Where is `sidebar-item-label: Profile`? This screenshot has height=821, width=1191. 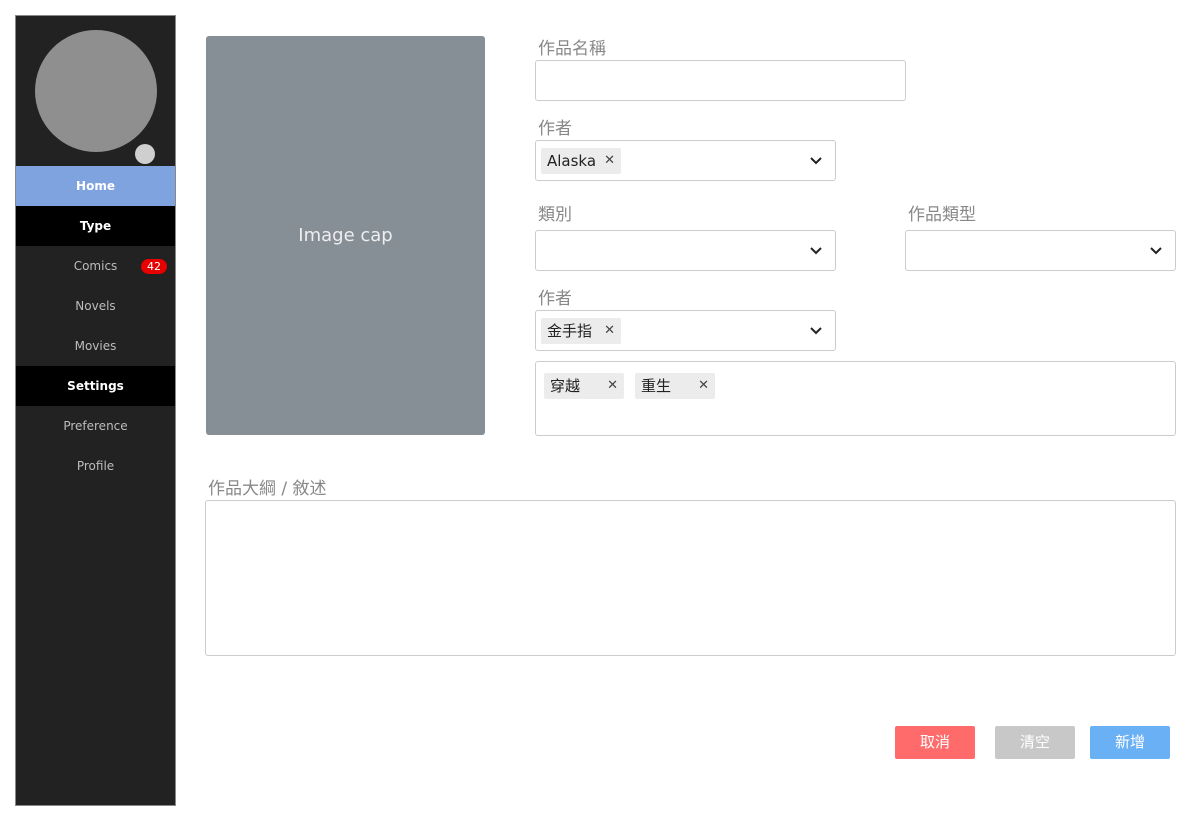 sidebar-item-label: Profile is located at coordinates (95, 466).